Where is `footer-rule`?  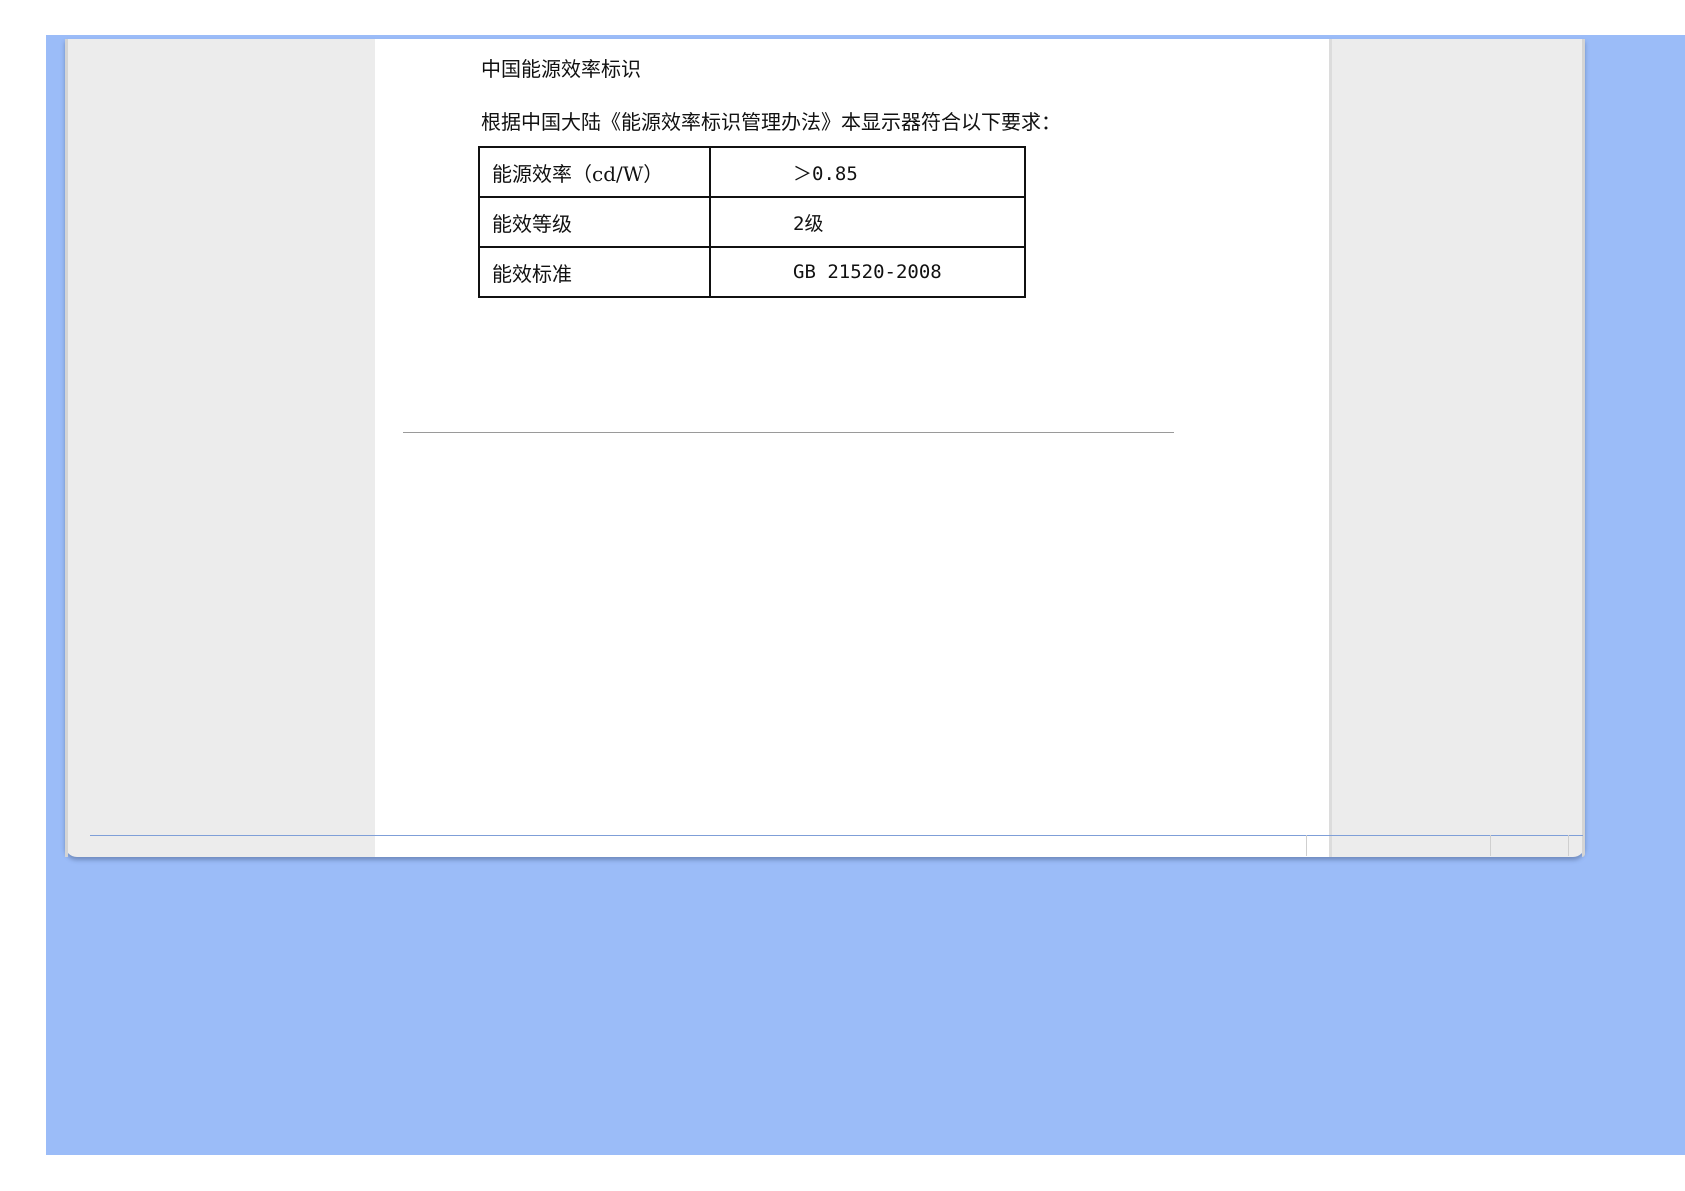 footer-rule is located at coordinates (836, 835).